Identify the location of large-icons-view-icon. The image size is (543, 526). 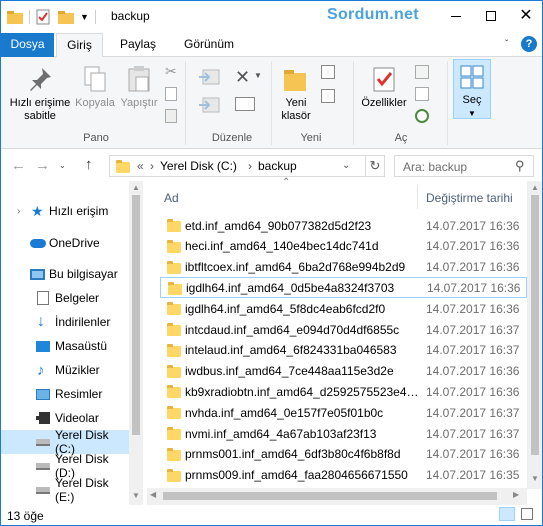
(527, 514).